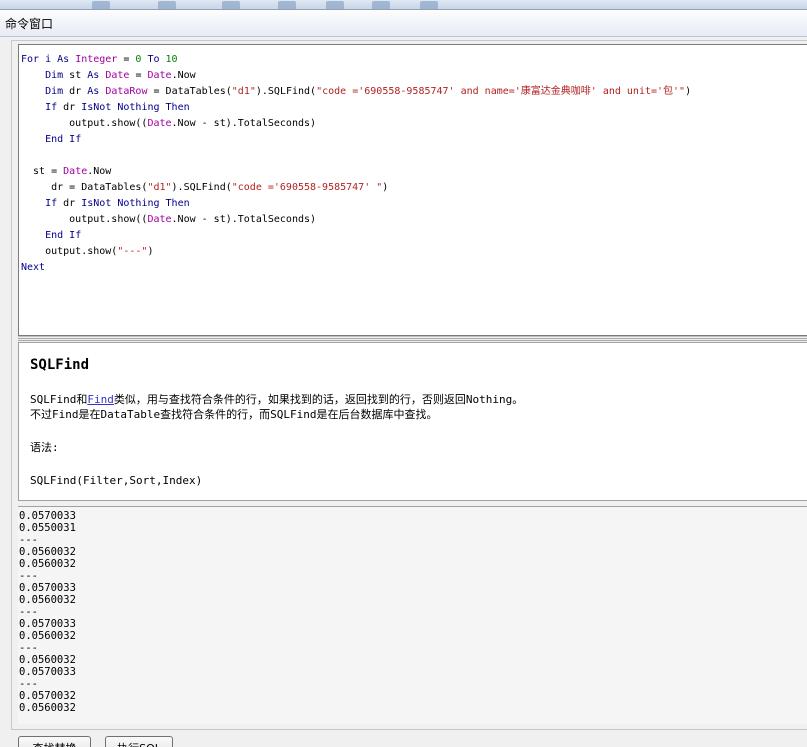  I want to click on execute-sql-button: 执行SQL, so click(139, 741).